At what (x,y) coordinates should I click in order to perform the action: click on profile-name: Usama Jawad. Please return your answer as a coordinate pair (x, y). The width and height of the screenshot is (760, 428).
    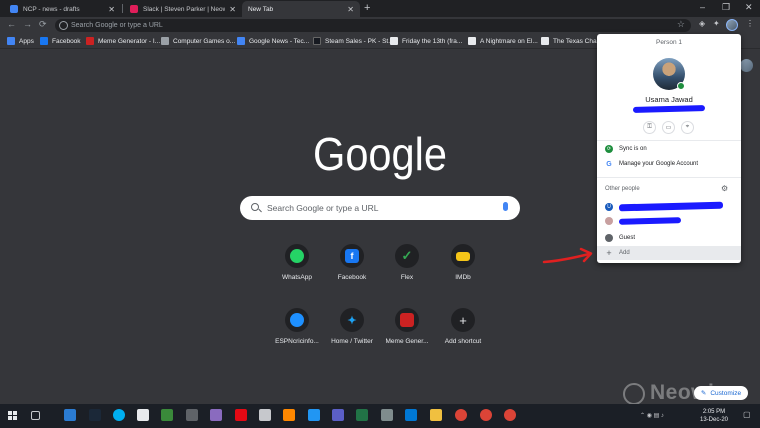
    Looking at the image, I should click on (669, 99).